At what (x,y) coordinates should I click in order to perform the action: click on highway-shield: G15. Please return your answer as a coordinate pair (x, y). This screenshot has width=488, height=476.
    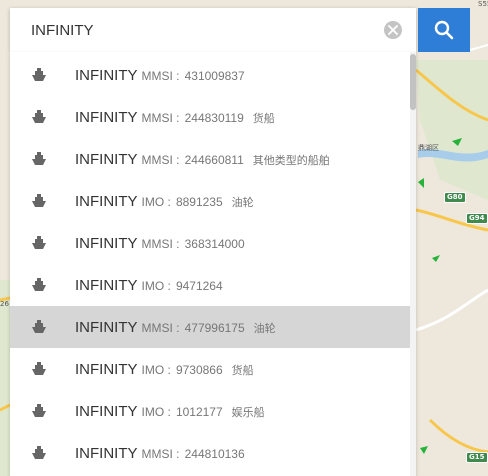
    Looking at the image, I should click on (477, 457).